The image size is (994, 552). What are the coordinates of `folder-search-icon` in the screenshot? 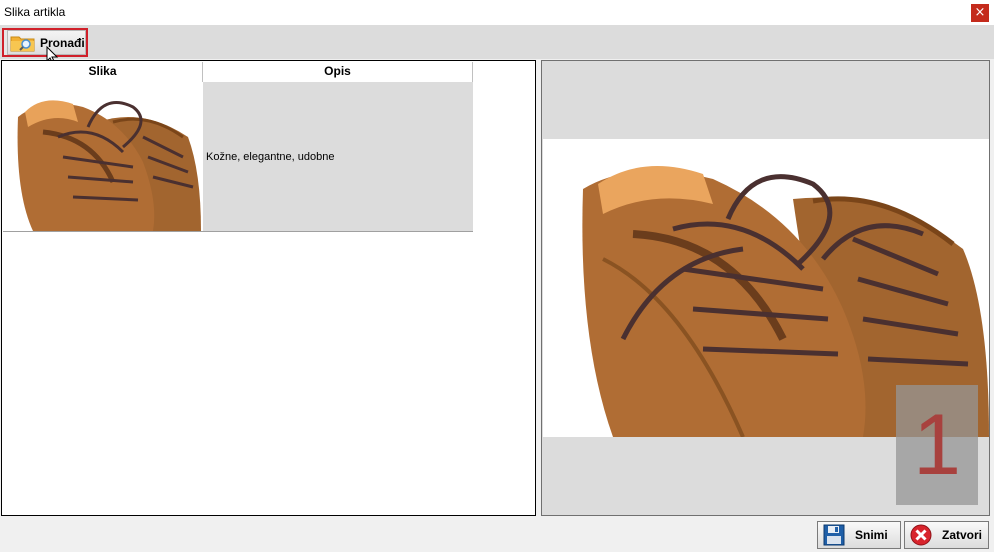 It's located at (23, 43).